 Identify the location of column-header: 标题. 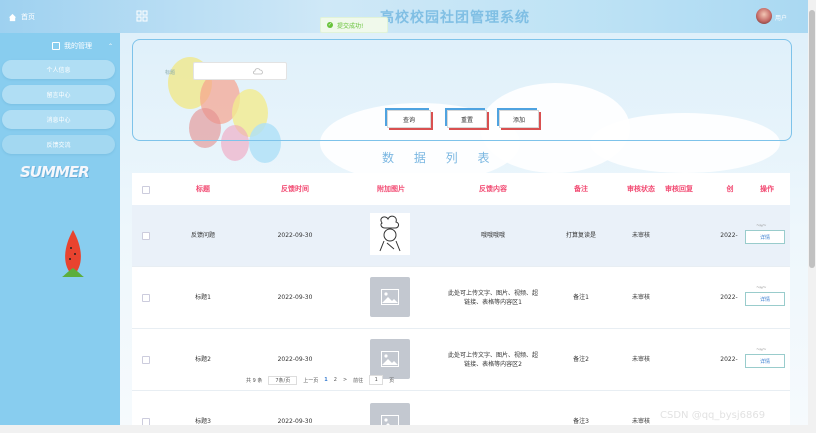
(203, 189).